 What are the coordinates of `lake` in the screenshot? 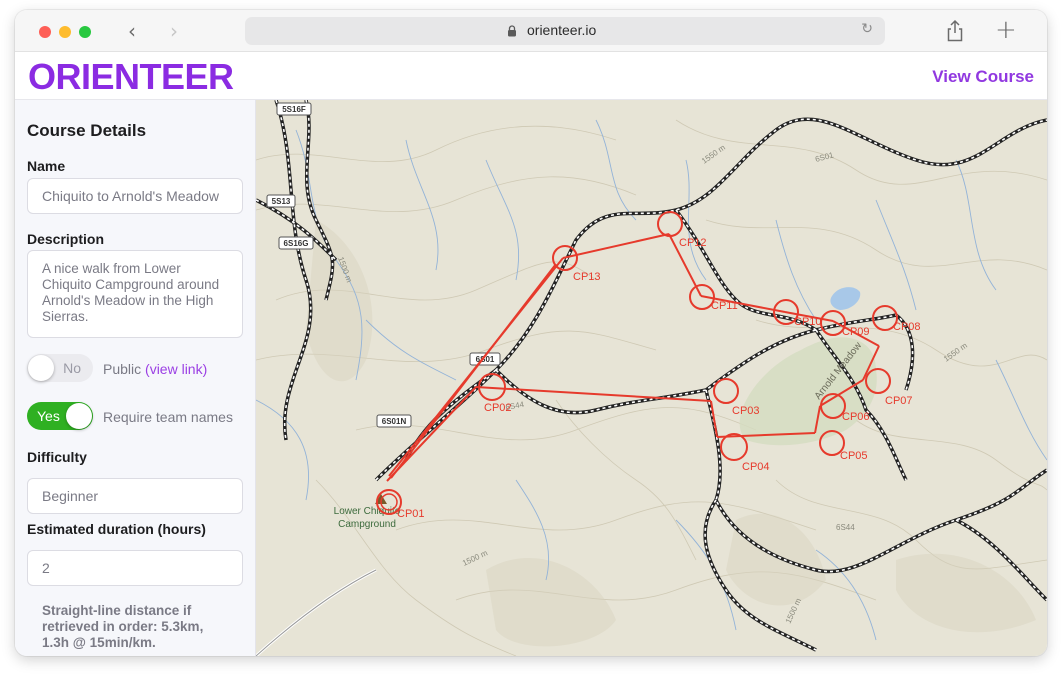 It's located at (845, 298).